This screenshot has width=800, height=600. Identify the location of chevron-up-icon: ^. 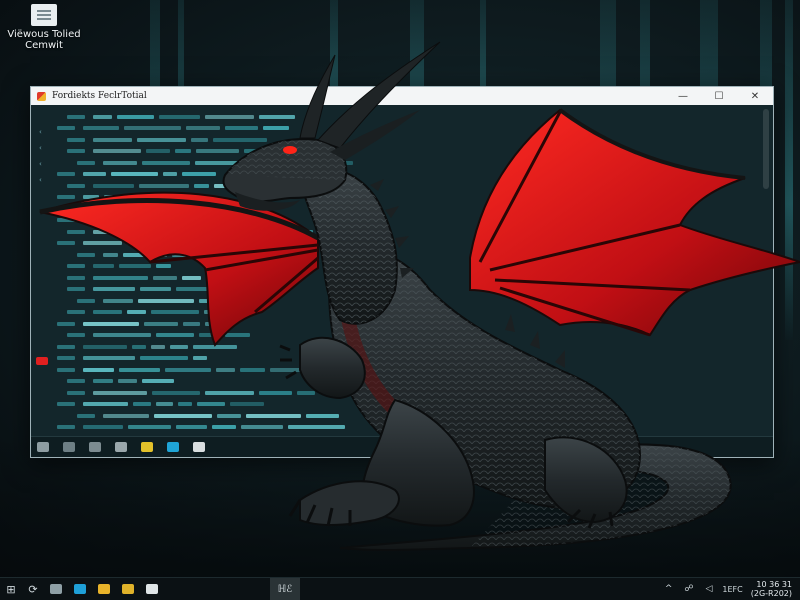
(669, 589).